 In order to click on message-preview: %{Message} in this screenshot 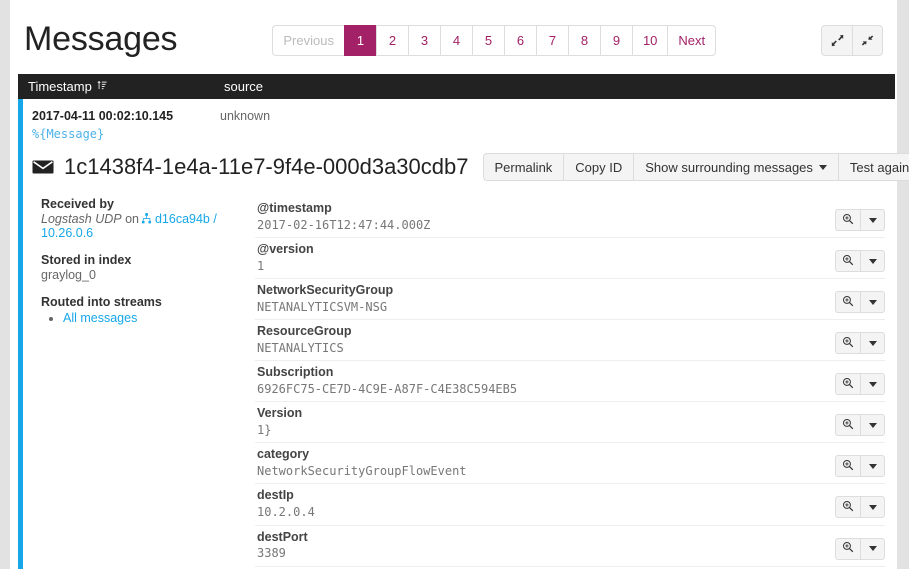, I will do `click(460, 132)`.